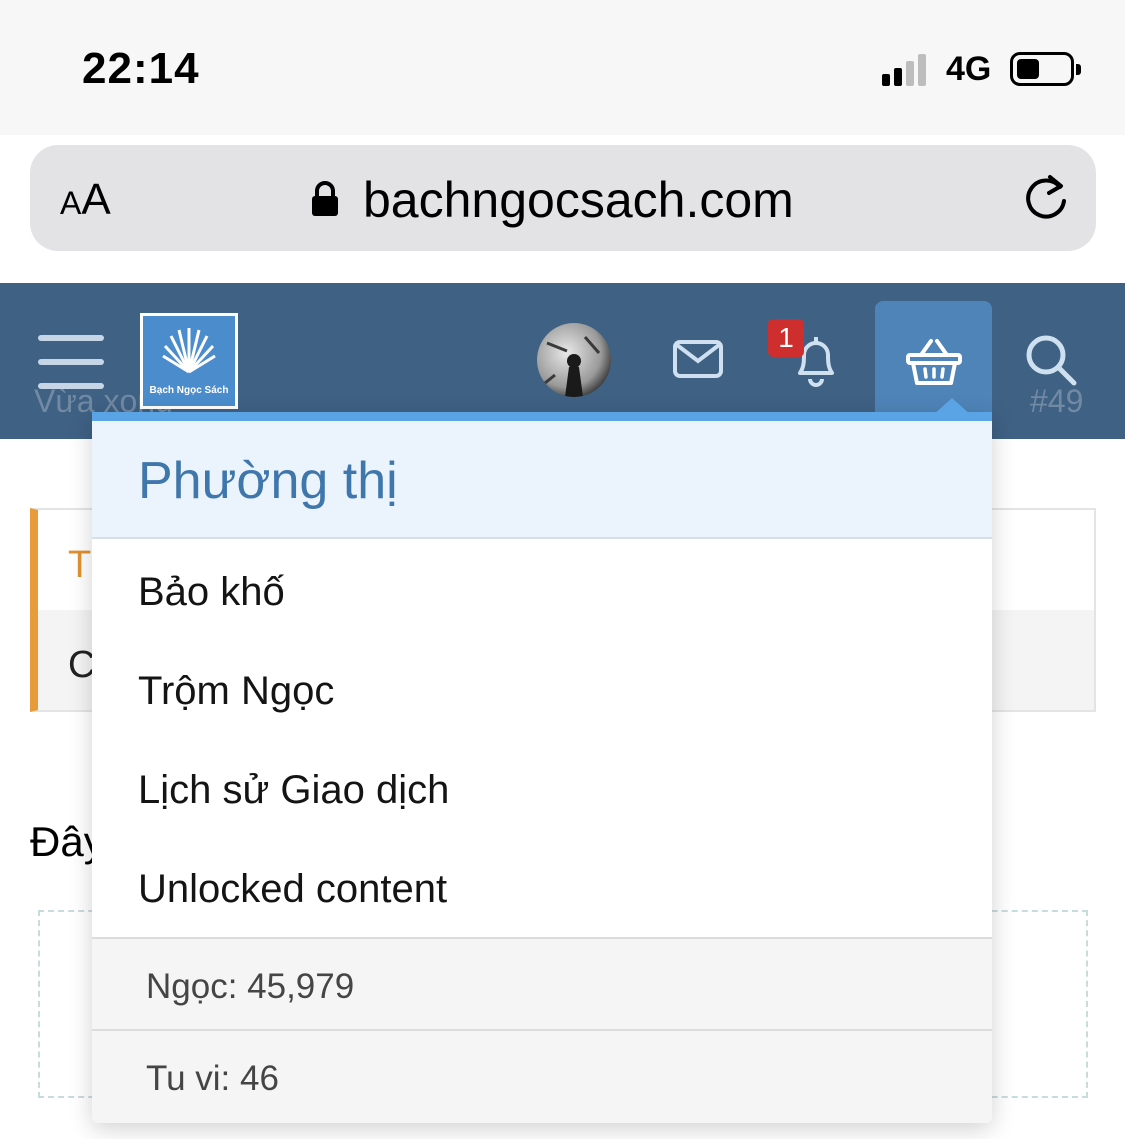  I want to click on network-type: 4G, so click(969, 69).